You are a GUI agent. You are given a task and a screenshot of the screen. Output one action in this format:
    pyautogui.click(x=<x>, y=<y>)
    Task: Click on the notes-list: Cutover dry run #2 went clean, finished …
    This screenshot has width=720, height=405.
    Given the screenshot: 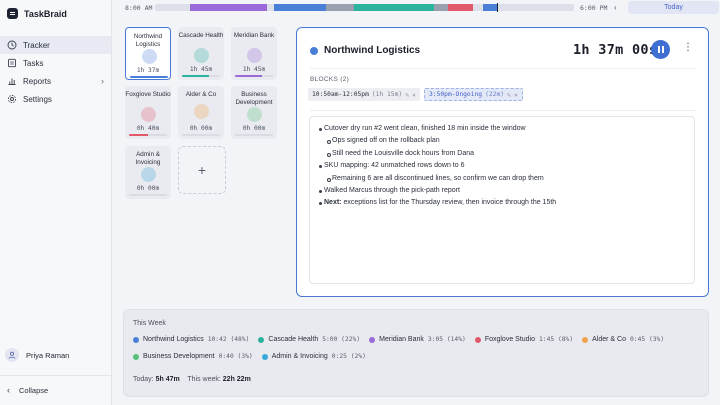 What is the action you would take?
    pyautogui.click(x=433, y=168)
    